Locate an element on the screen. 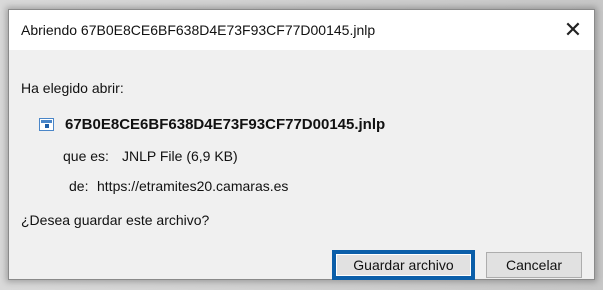 Image resolution: width=603 pixels, height=290 pixels. file-source-label: de: is located at coordinates (79, 186).